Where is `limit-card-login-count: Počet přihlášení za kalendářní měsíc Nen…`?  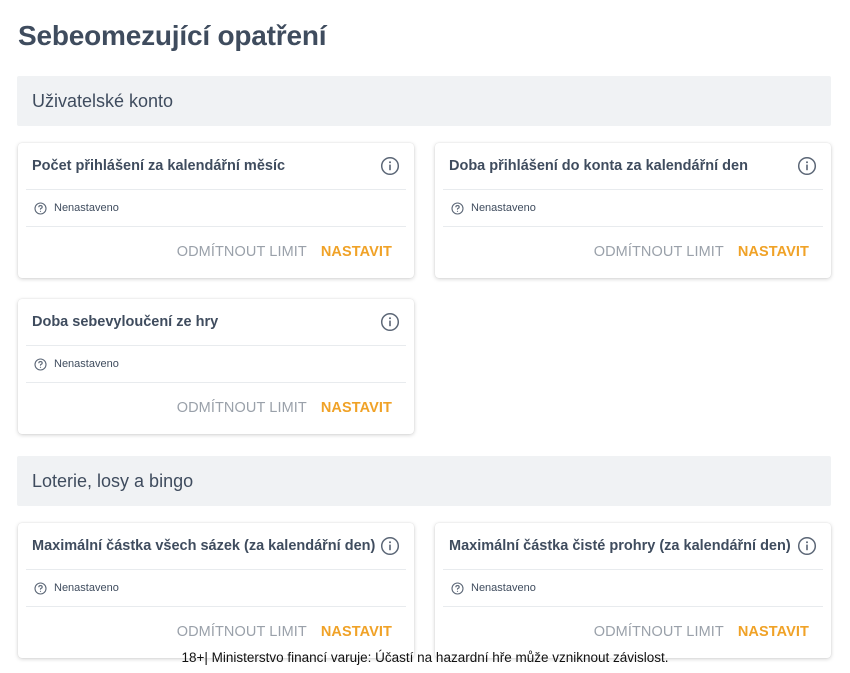
limit-card-login-count: Počet přihlášení za kalendářní měsíc Nen… is located at coordinates (216, 210).